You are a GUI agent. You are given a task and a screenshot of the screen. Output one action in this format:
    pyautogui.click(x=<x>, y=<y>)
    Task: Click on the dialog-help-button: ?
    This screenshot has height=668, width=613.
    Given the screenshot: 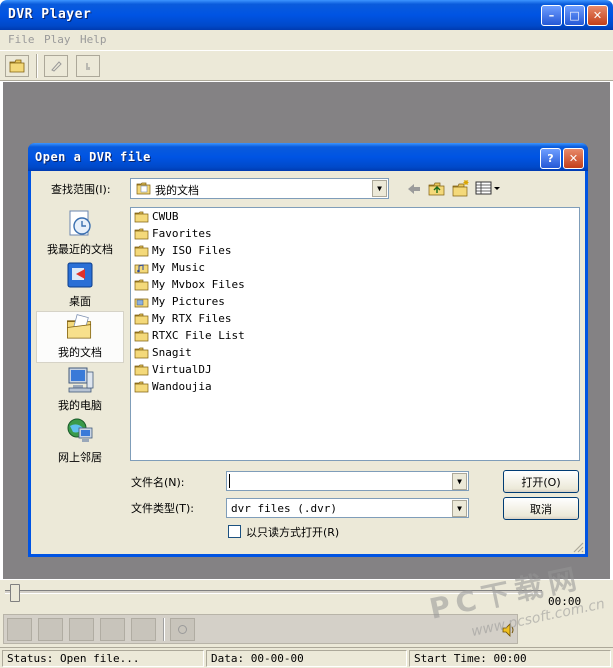 What is the action you would take?
    pyautogui.click(x=550, y=158)
    